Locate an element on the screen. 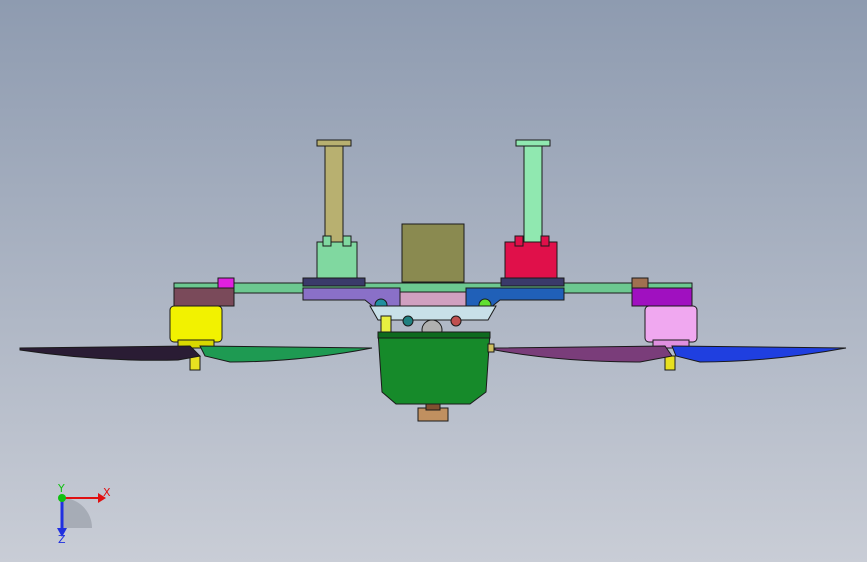  right-mast-post is located at coordinates (533, 196).